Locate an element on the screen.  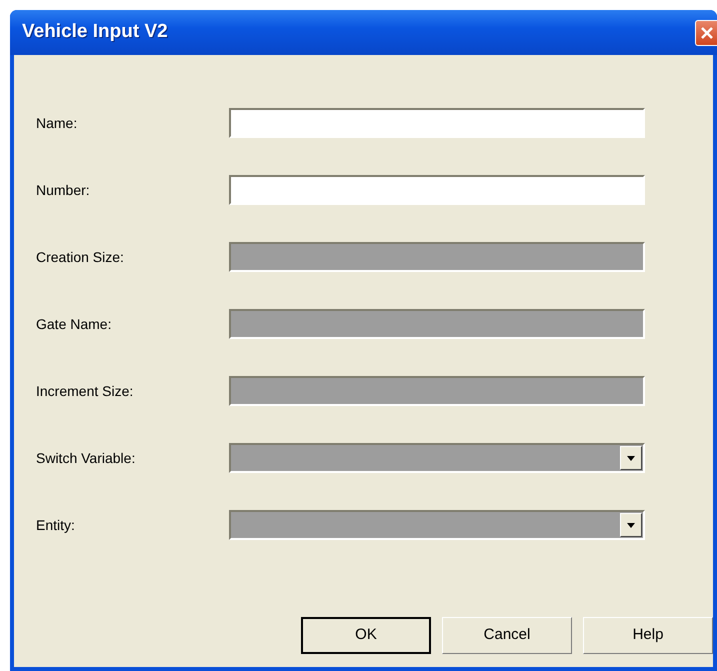
field-label: Increment Size: is located at coordinates (85, 391).